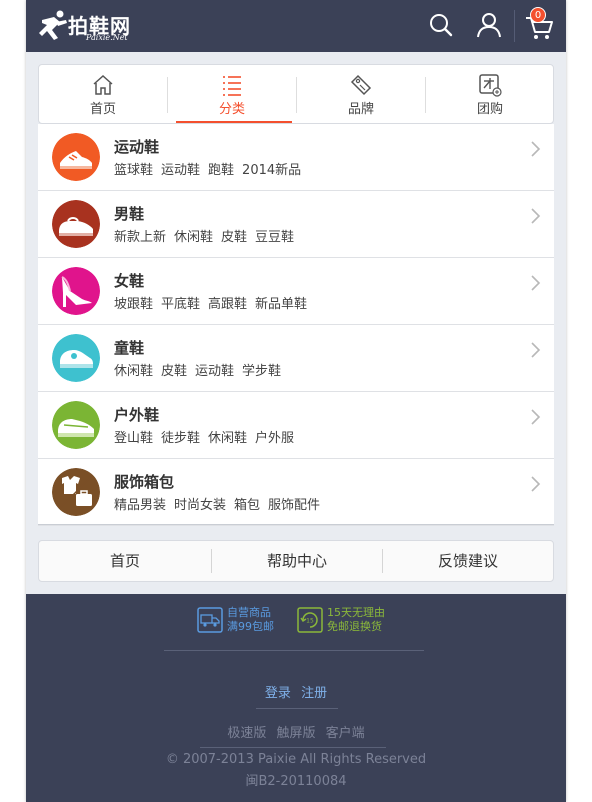  Describe the element at coordinates (102, 109) in the screenshot. I see `tab-home-label: 首页` at that location.